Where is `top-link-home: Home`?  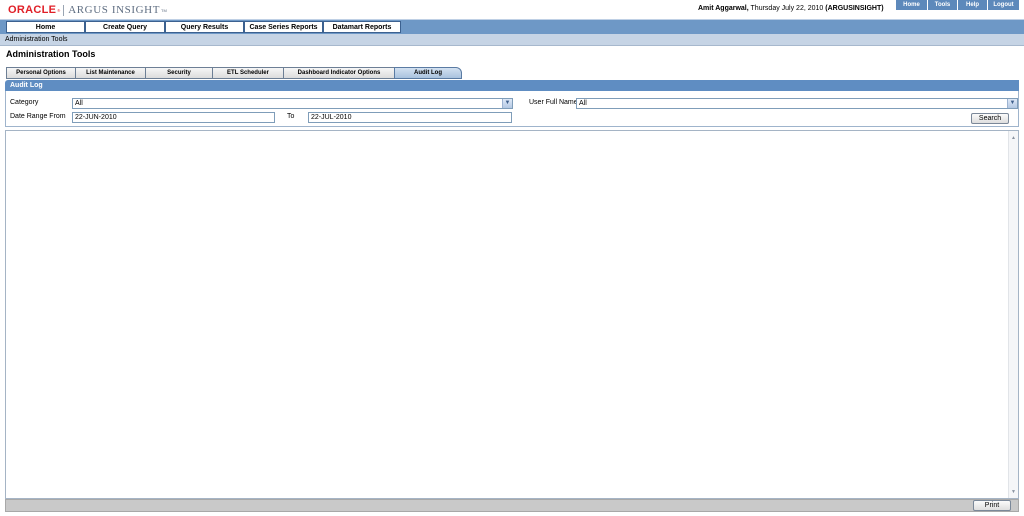 top-link-home: Home is located at coordinates (911, 5).